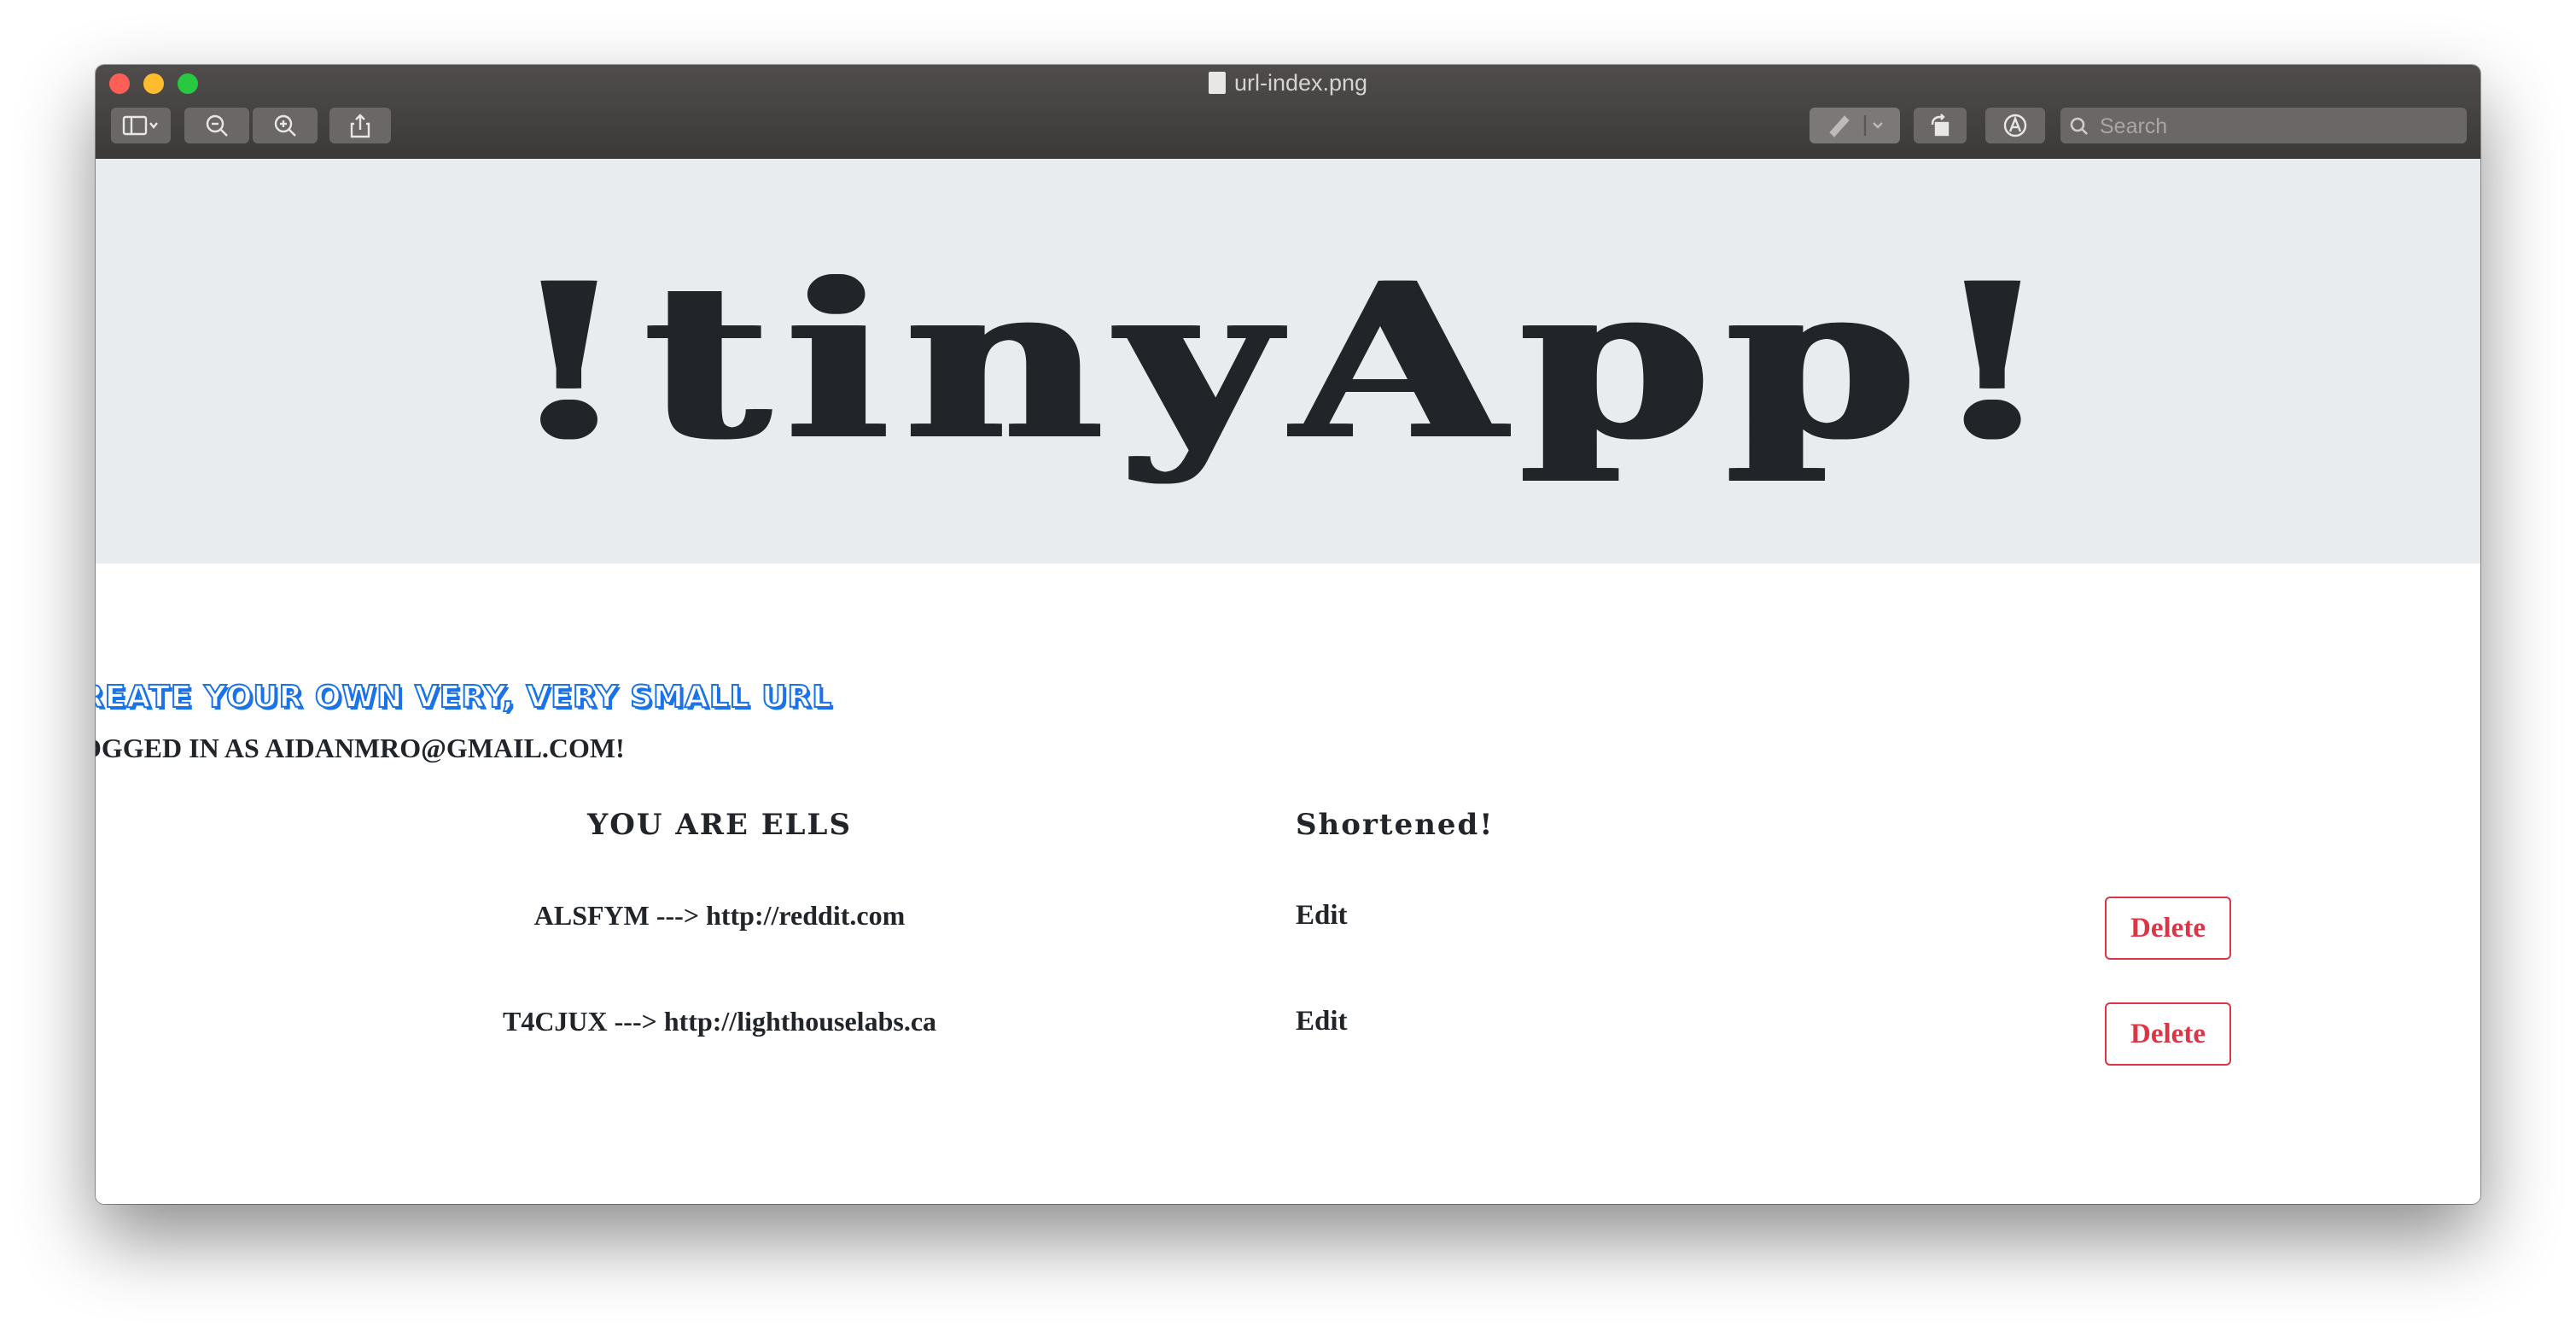 The height and width of the screenshot is (1332, 2576). I want to click on column-header-urls: YOU ARE ELLS, so click(719, 825).